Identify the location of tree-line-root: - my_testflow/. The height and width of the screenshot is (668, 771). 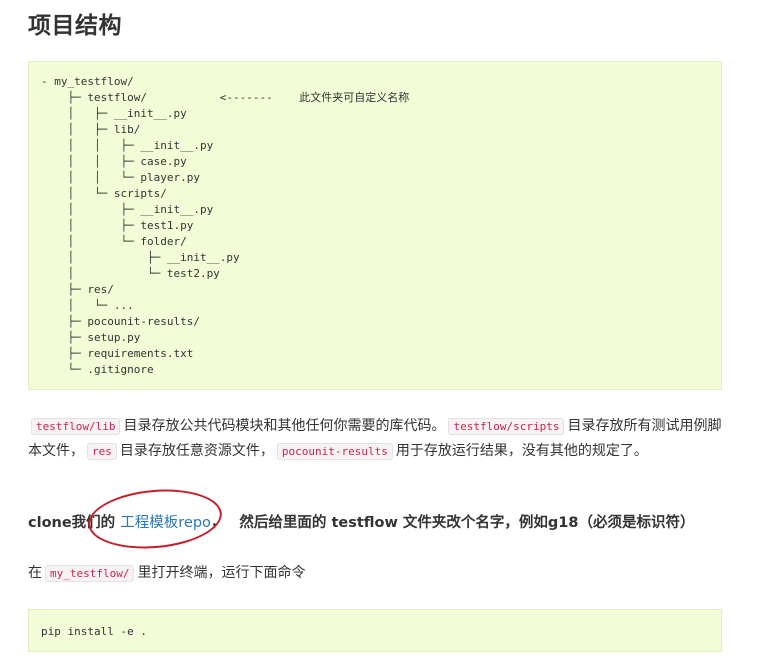
(87, 81).